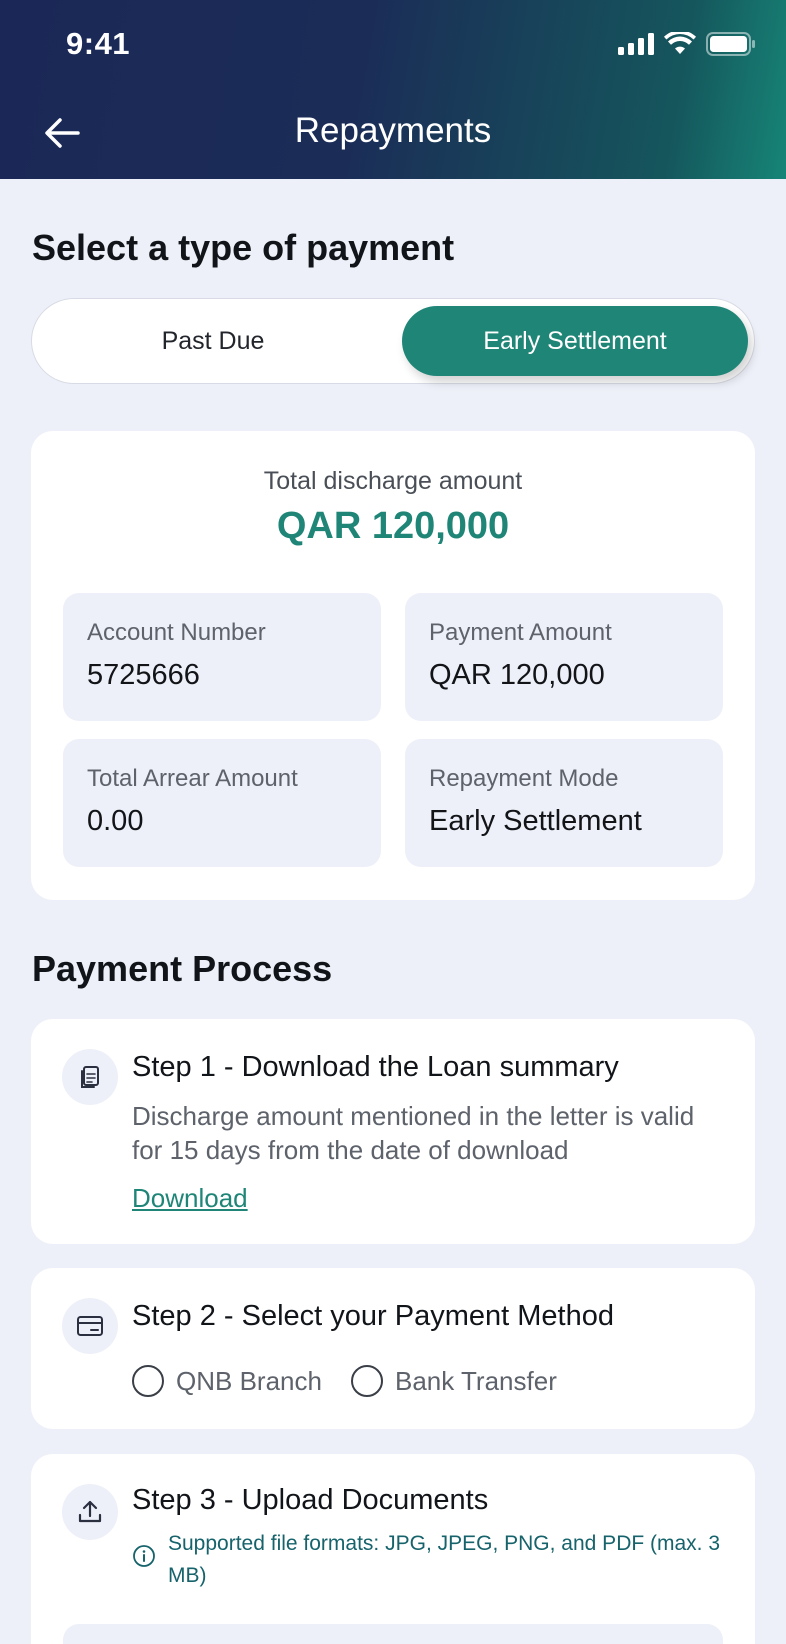  What do you see at coordinates (249, 1380) in the screenshot?
I see `radio-label: QNB Branch` at bounding box center [249, 1380].